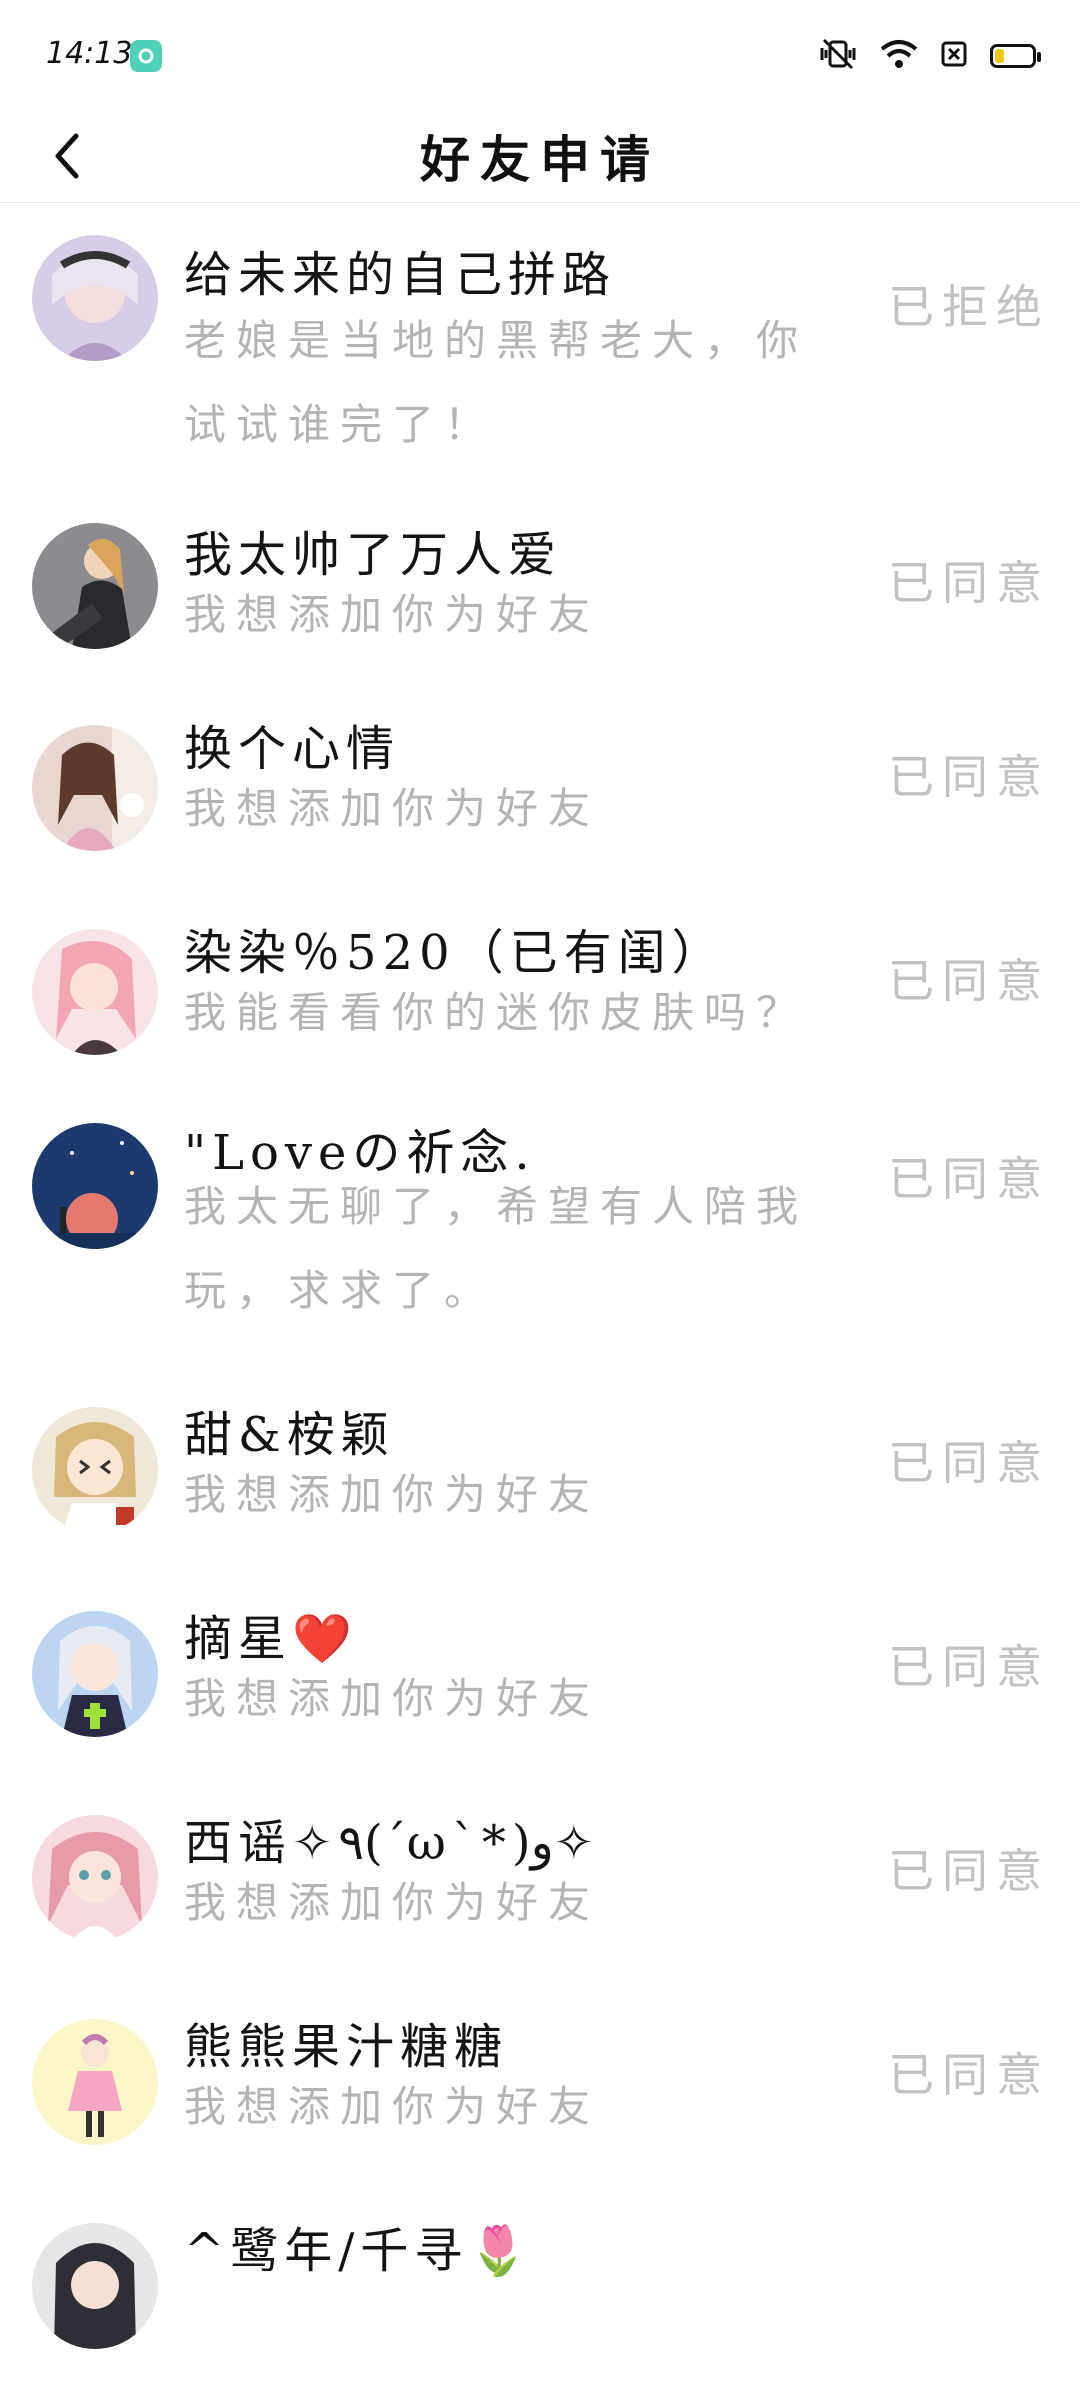  I want to click on request-status: 已拒绝, so click(969, 307).